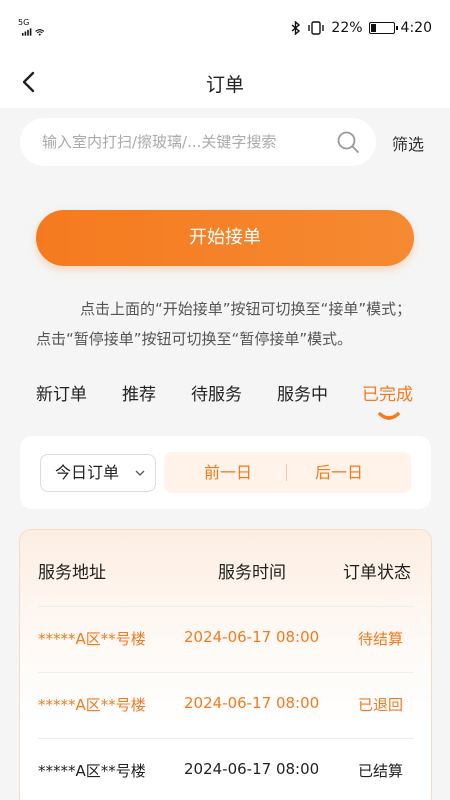 The height and width of the screenshot is (800, 450). Describe the element at coordinates (140, 473) in the screenshot. I see `chevron-down-icon` at that location.